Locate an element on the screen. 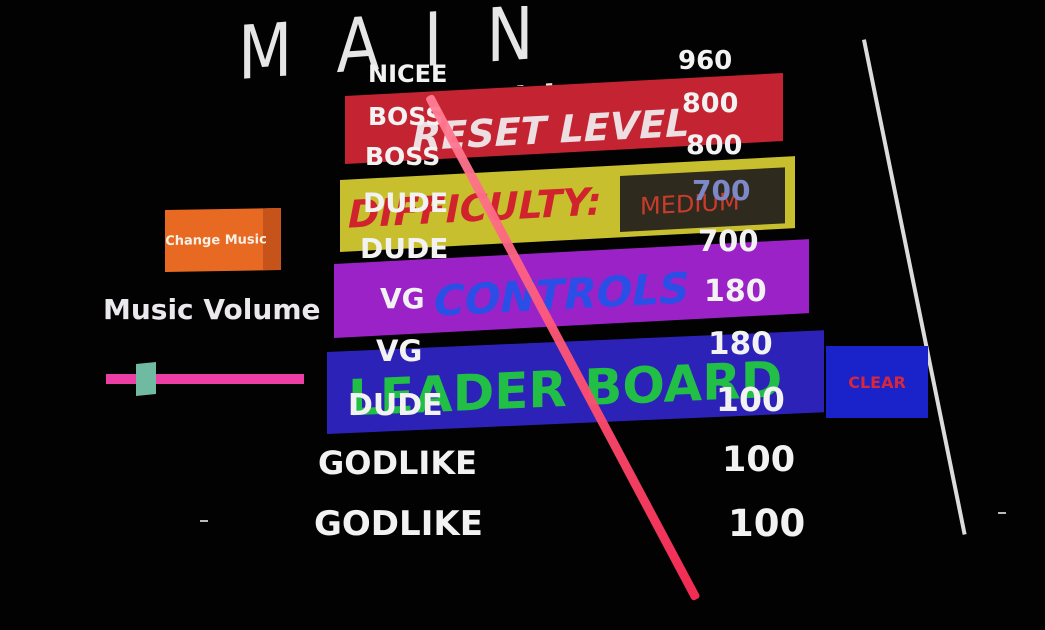 The image size is (1045, 630). leaderboard-score-1: 960 is located at coordinates (705, 61).